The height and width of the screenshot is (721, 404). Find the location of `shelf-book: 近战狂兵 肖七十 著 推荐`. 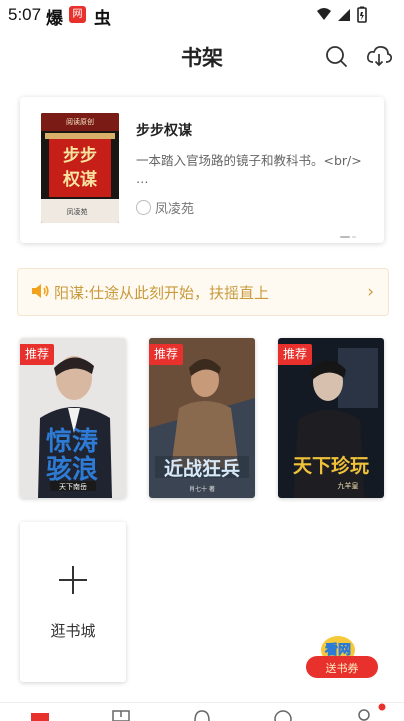

shelf-book: 近战狂兵 肖七十 著 推荐 is located at coordinates (202, 418).